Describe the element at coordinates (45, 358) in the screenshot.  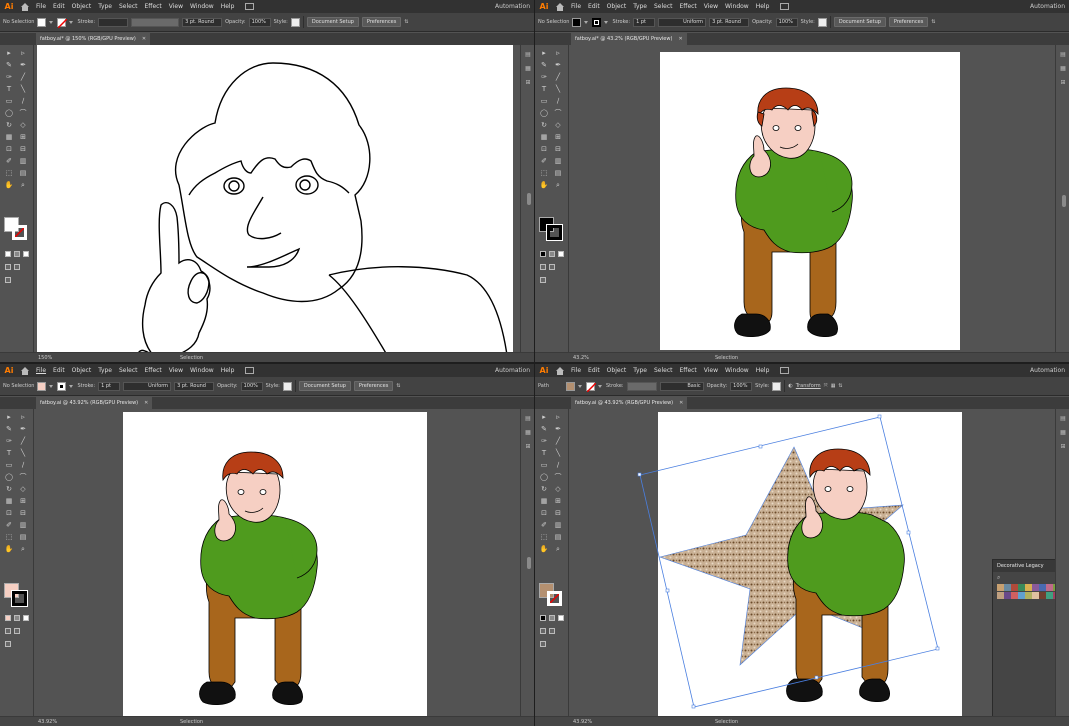
I see `zoom-level: 150%` at that location.